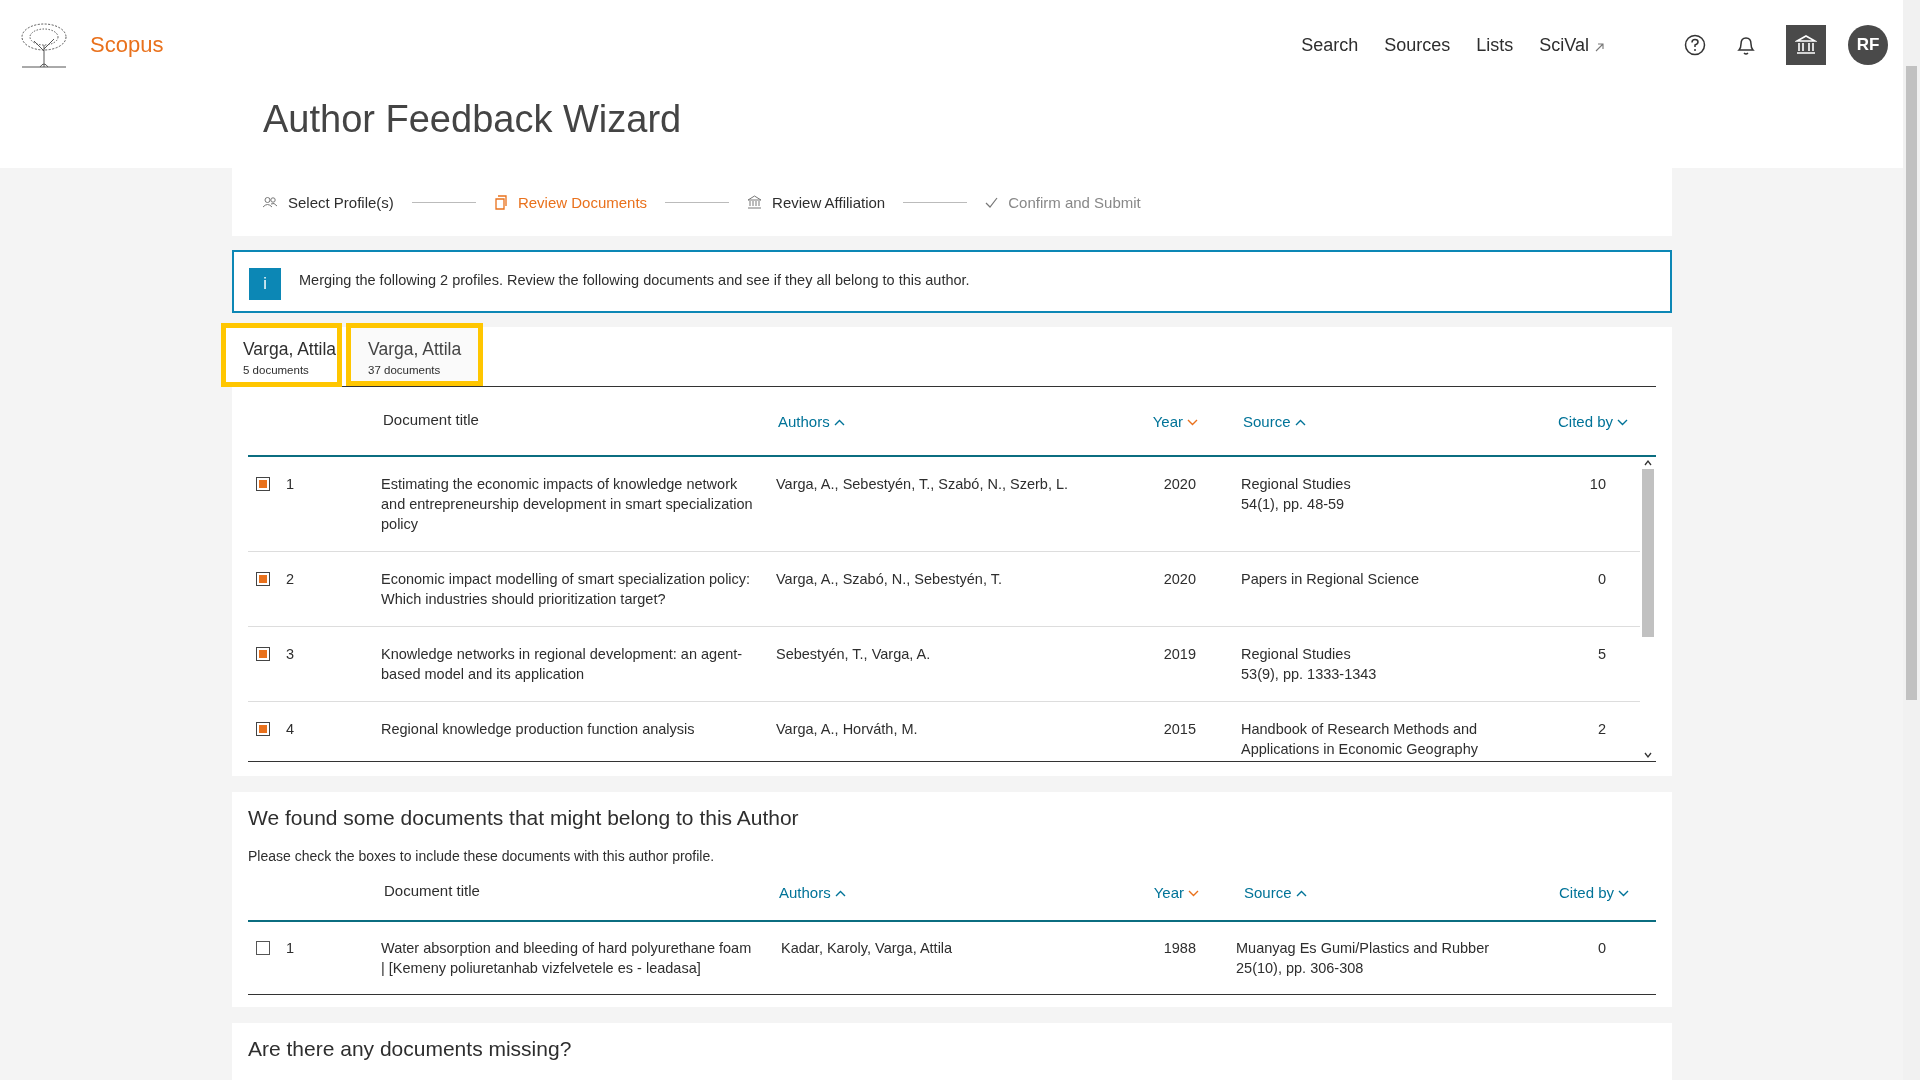  What do you see at coordinates (1179, 654) in the screenshot?
I see `year-cell-text: 2019` at bounding box center [1179, 654].